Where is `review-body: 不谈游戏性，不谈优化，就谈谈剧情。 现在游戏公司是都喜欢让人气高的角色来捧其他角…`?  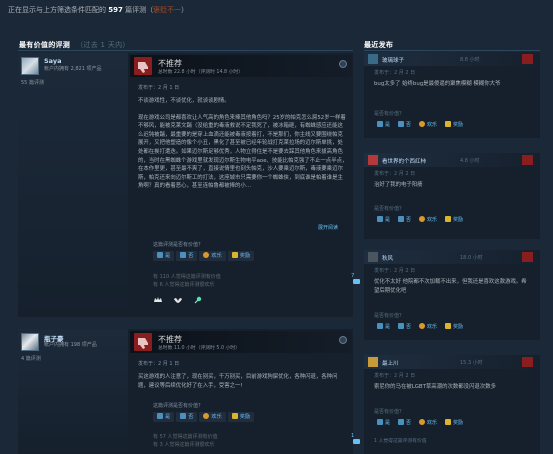
review-body: 不谈游戏性，不谈优化，就谈谈剧情。 现在游戏公司是都喜欢让人气高的角色来捧其他角… is located at coordinates (243, 144).